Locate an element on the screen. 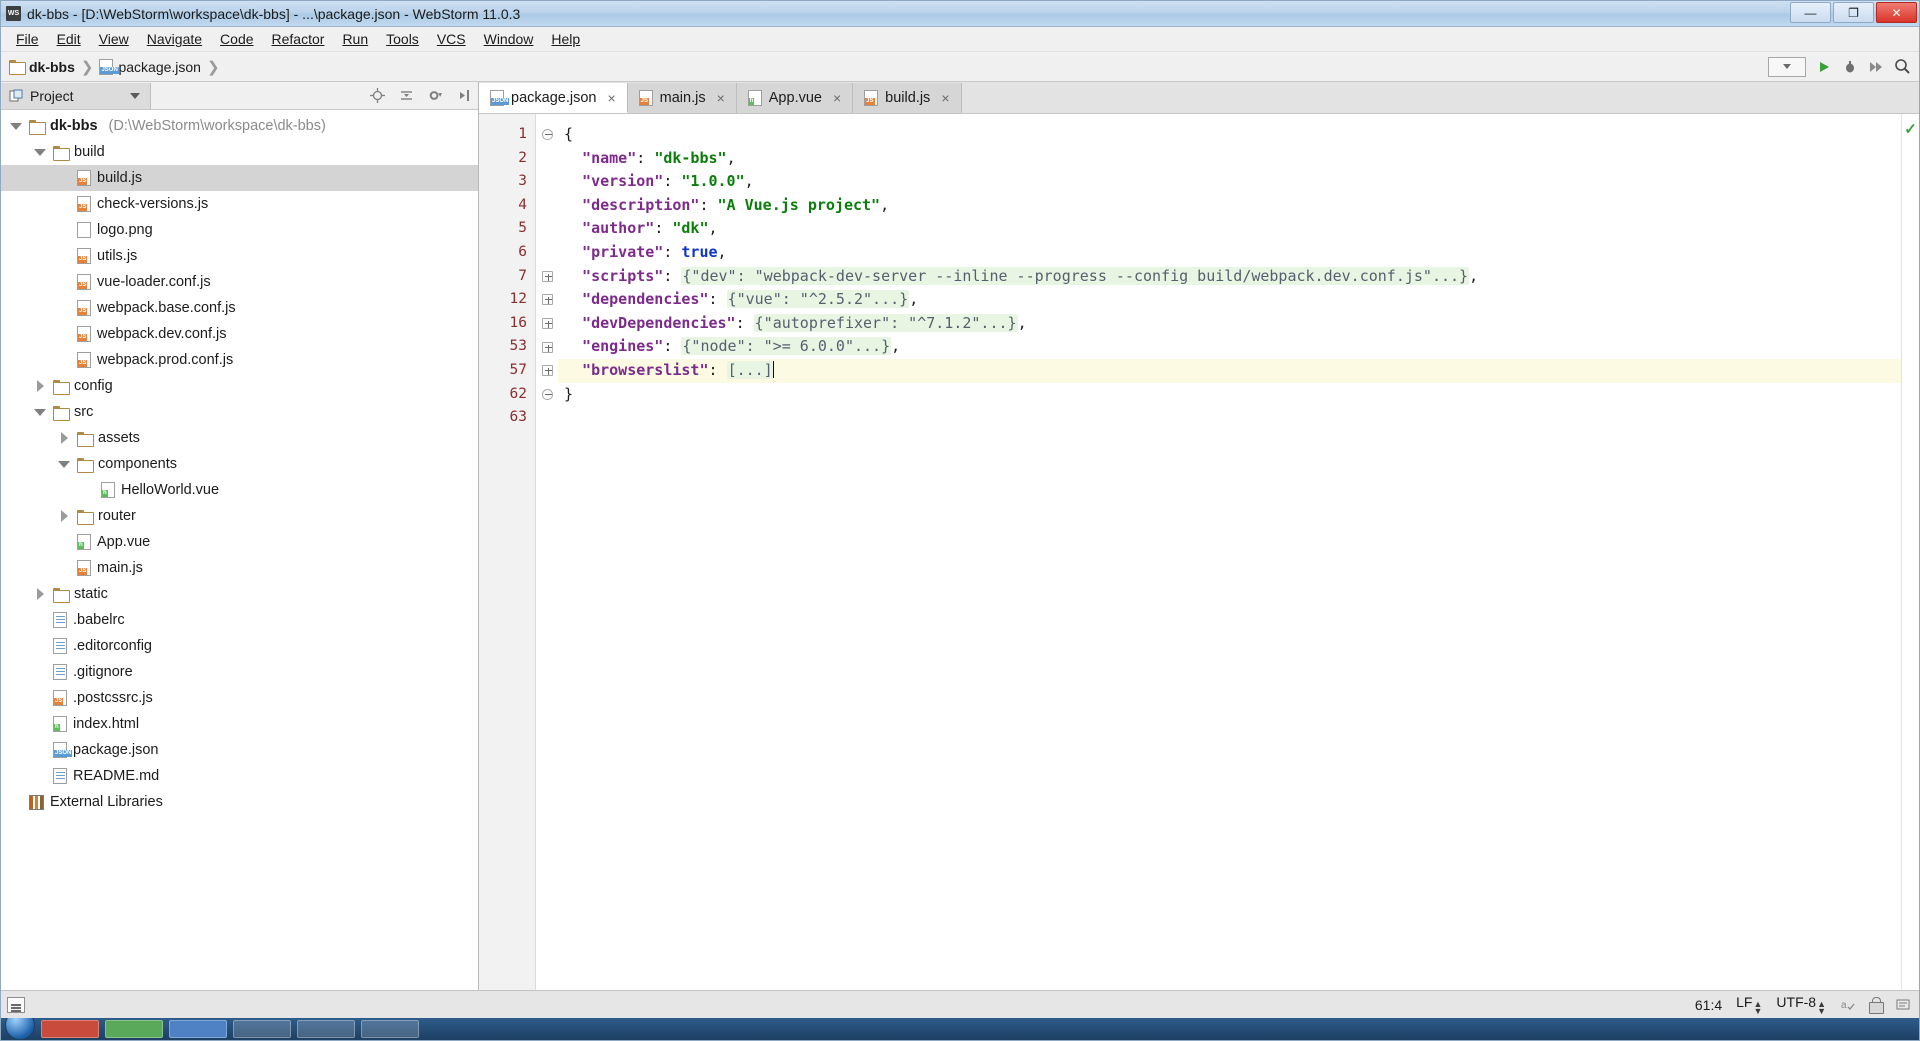  menu-item-file: File is located at coordinates (27, 39).